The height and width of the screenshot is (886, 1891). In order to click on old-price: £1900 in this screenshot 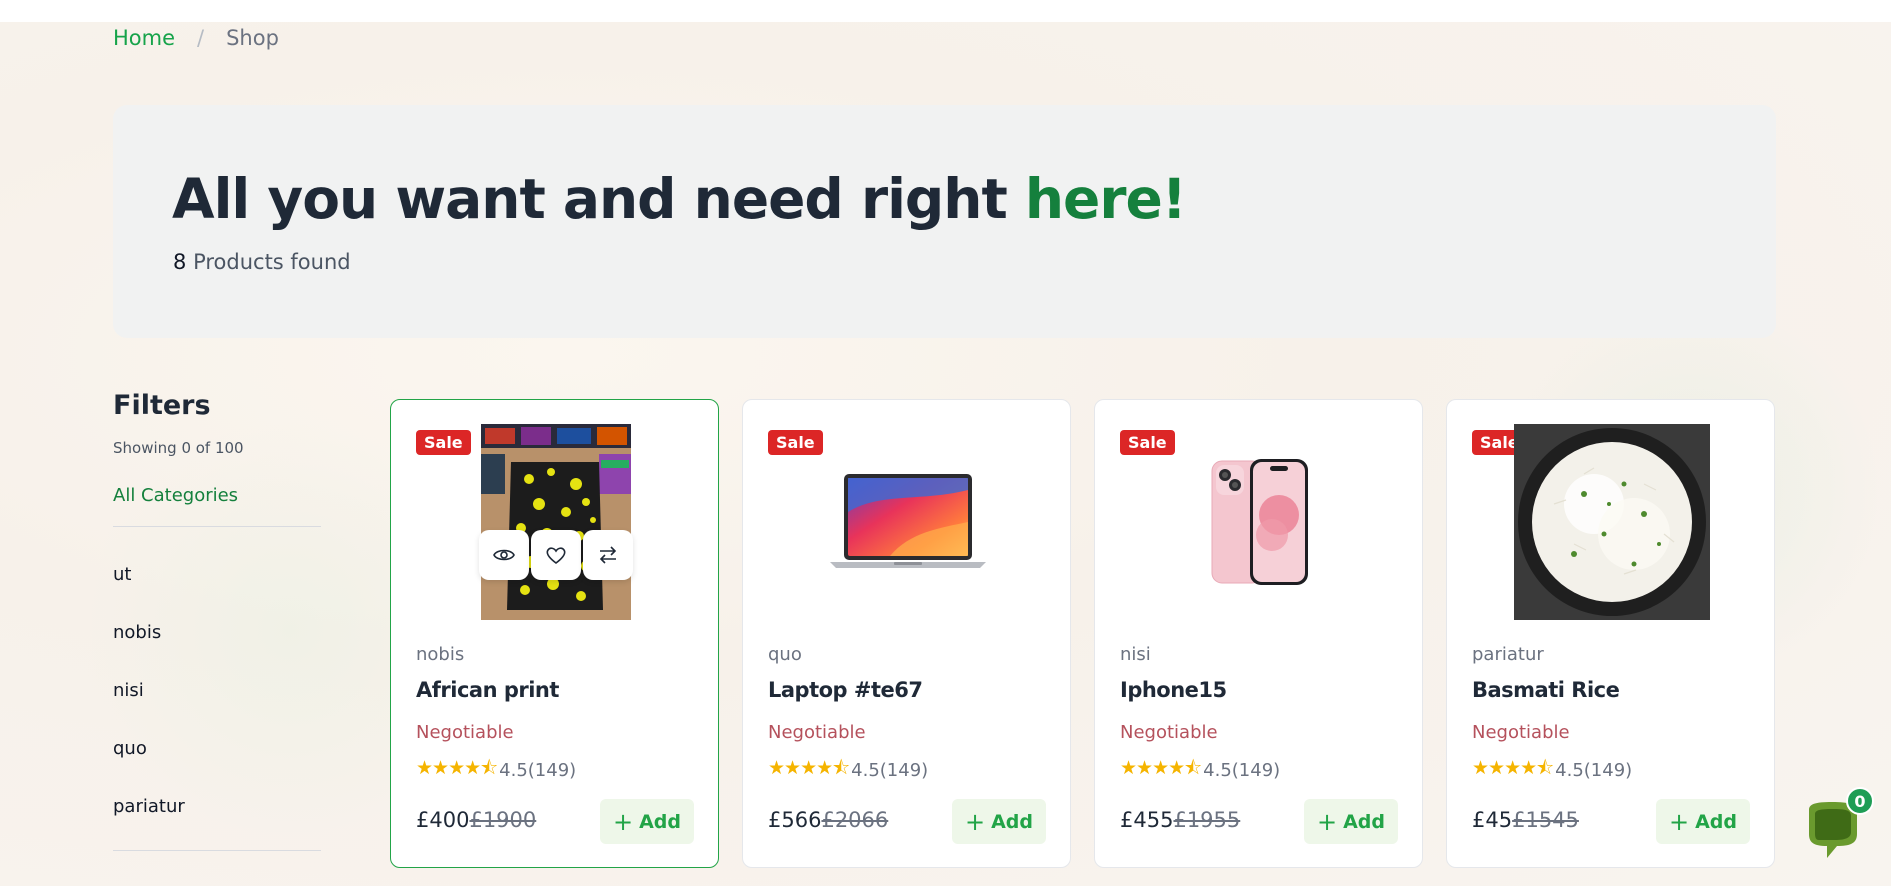, I will do `click(503, 820)`.